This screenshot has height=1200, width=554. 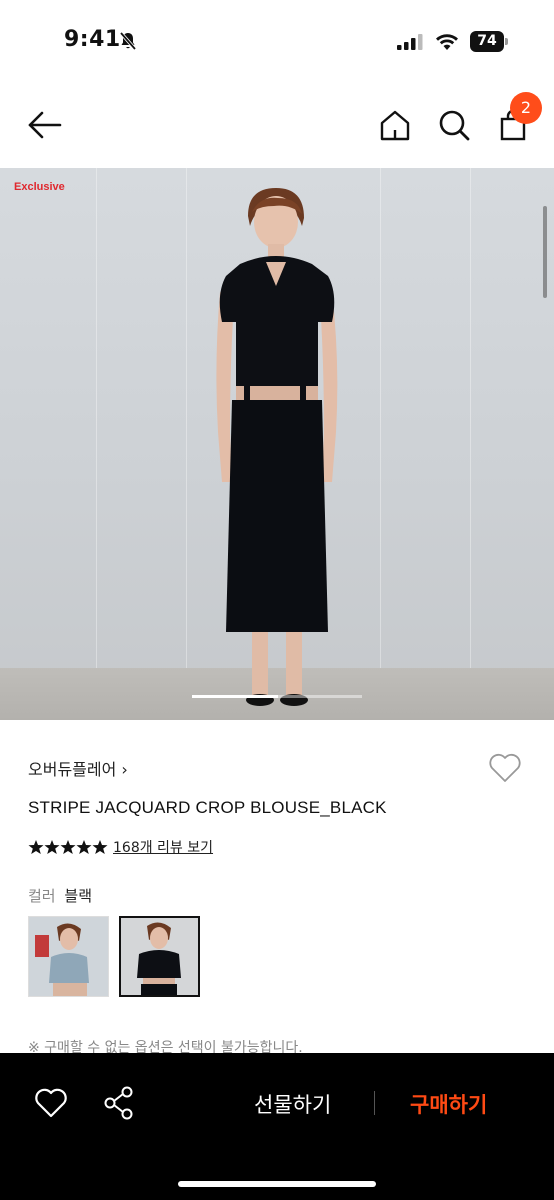 I want to click on model-photo, so click(x=277, y=447).